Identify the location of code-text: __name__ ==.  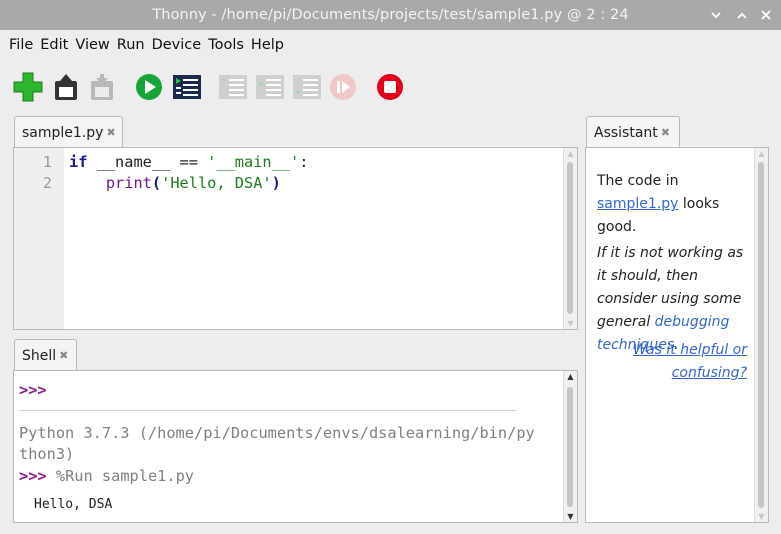
(147, 162).